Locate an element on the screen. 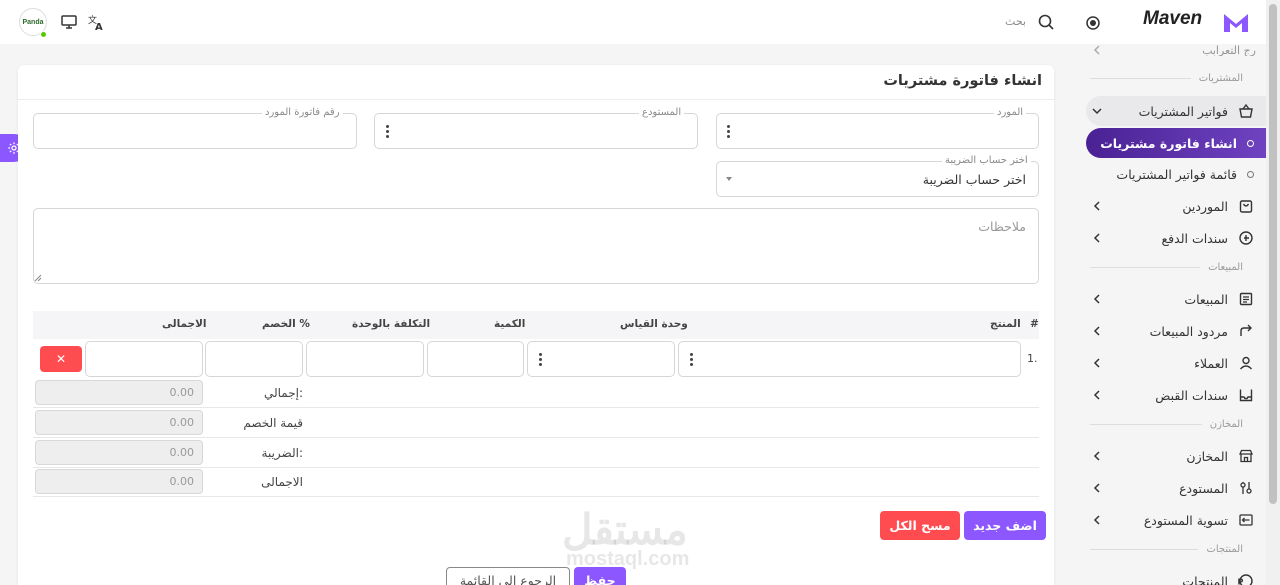 The width and height of the screenshot is (1280, 585). maven-logo-icon is located at coordinates (1236, 23).